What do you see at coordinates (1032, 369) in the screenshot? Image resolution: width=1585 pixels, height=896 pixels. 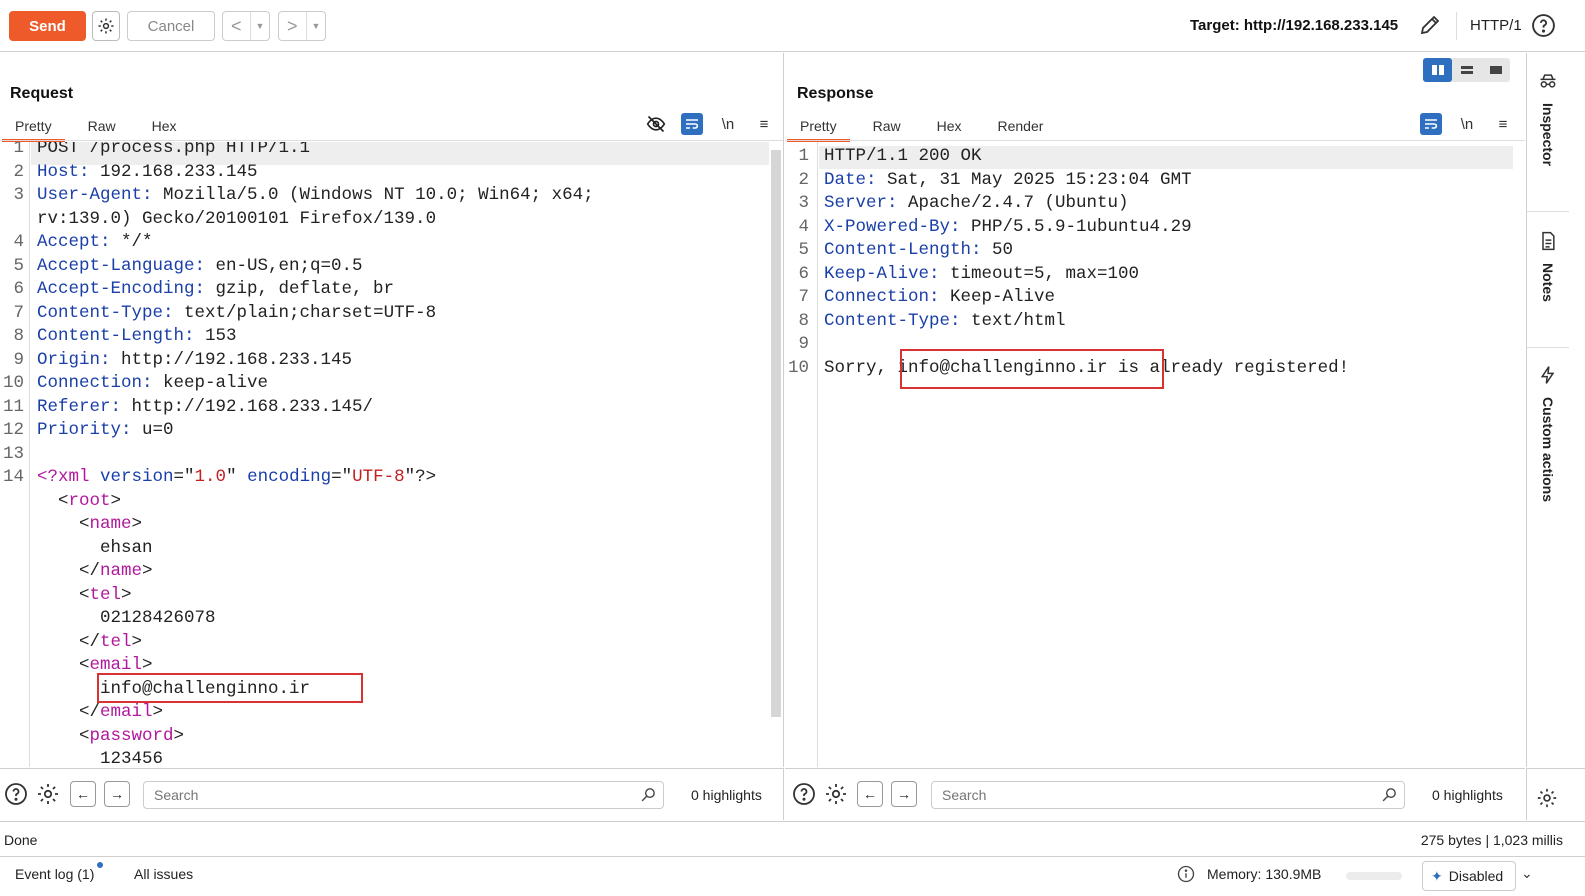 I see `email-highlight-box` at bounding box center [1032, 369].